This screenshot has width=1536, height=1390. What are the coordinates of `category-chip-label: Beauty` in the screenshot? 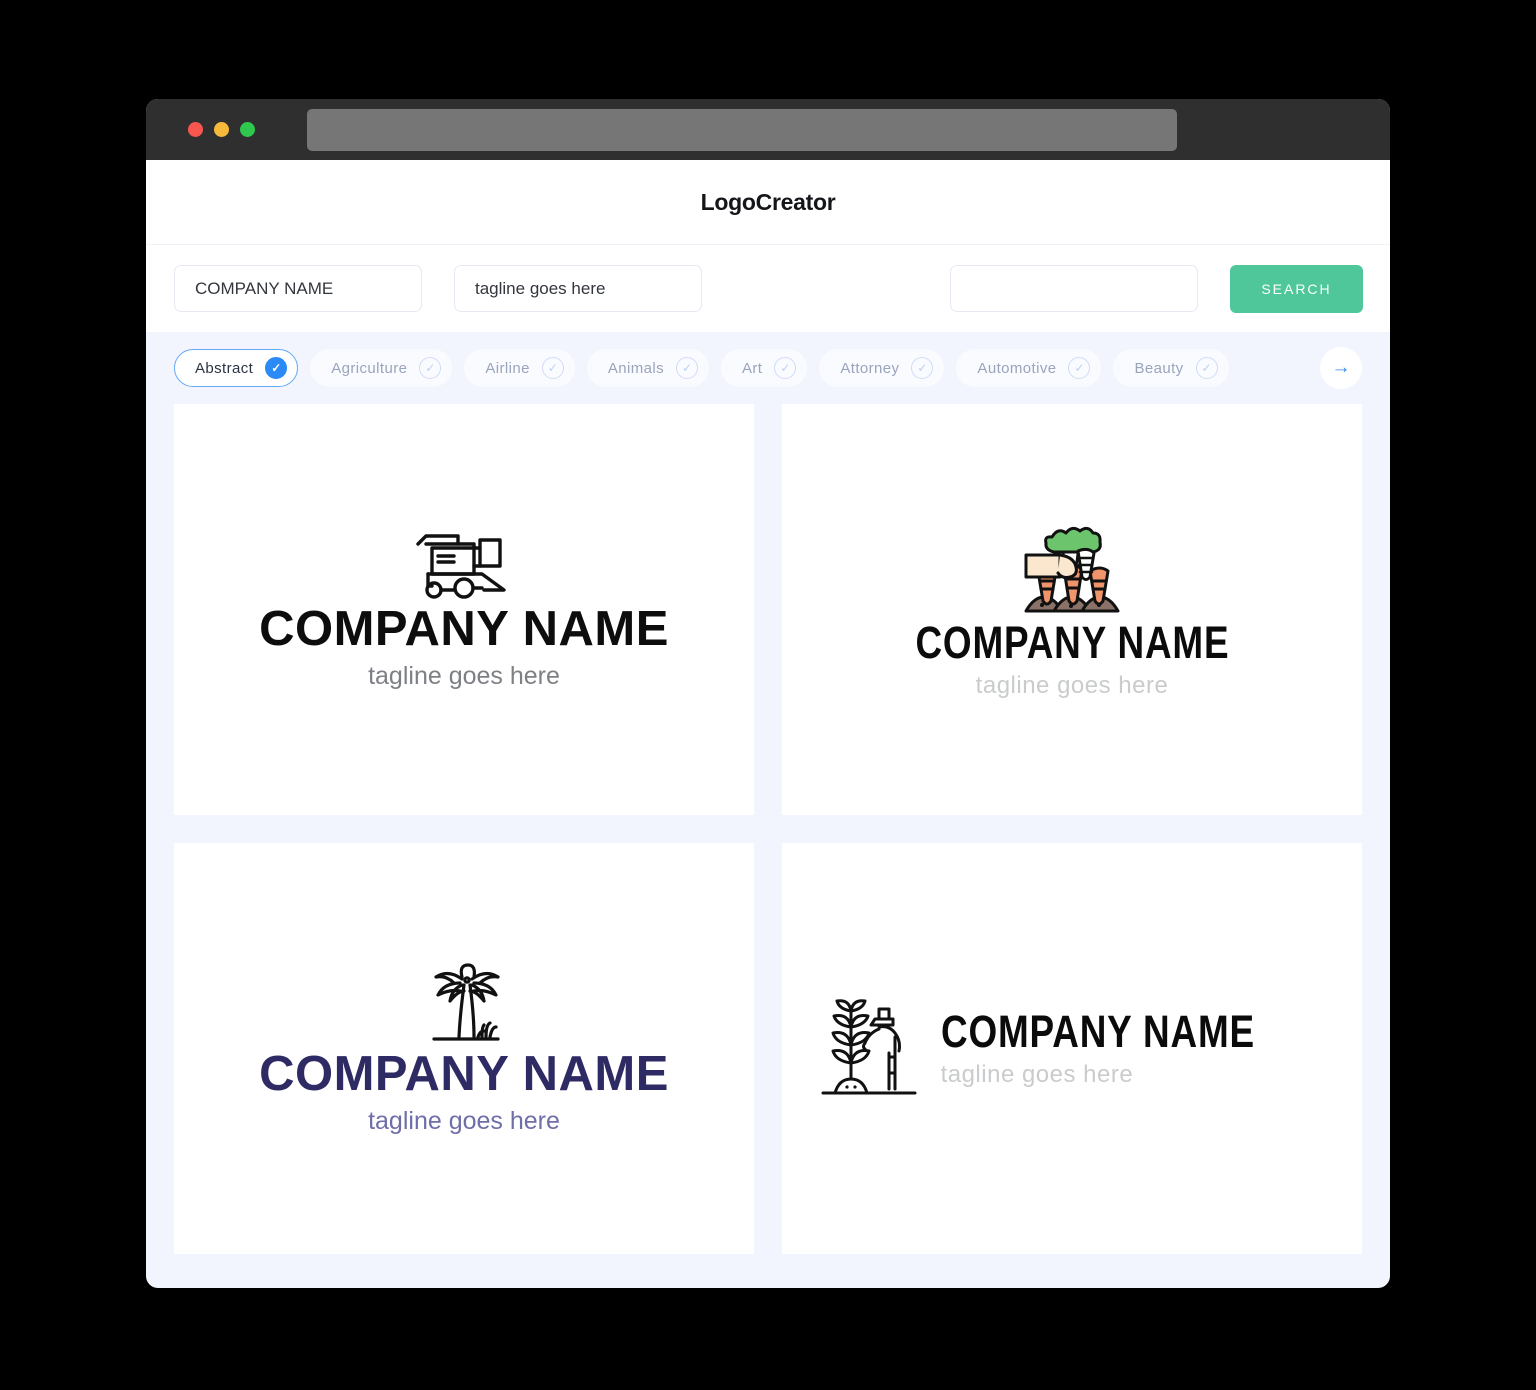 It's located at (1159, 368).